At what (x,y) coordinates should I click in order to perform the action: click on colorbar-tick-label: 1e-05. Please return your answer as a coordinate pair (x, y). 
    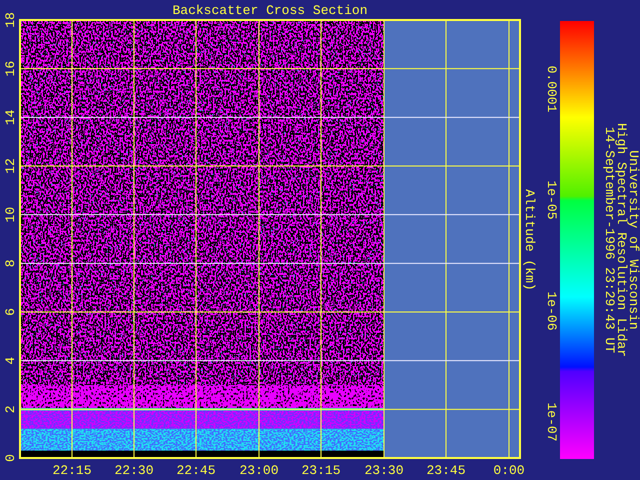
    Looking at the image, I should click on (551, 200).